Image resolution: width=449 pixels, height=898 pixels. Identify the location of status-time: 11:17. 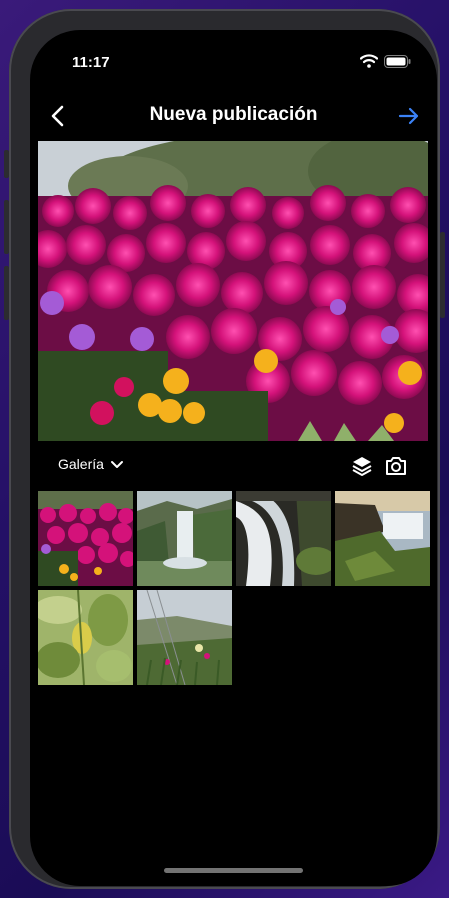
(91, 62).